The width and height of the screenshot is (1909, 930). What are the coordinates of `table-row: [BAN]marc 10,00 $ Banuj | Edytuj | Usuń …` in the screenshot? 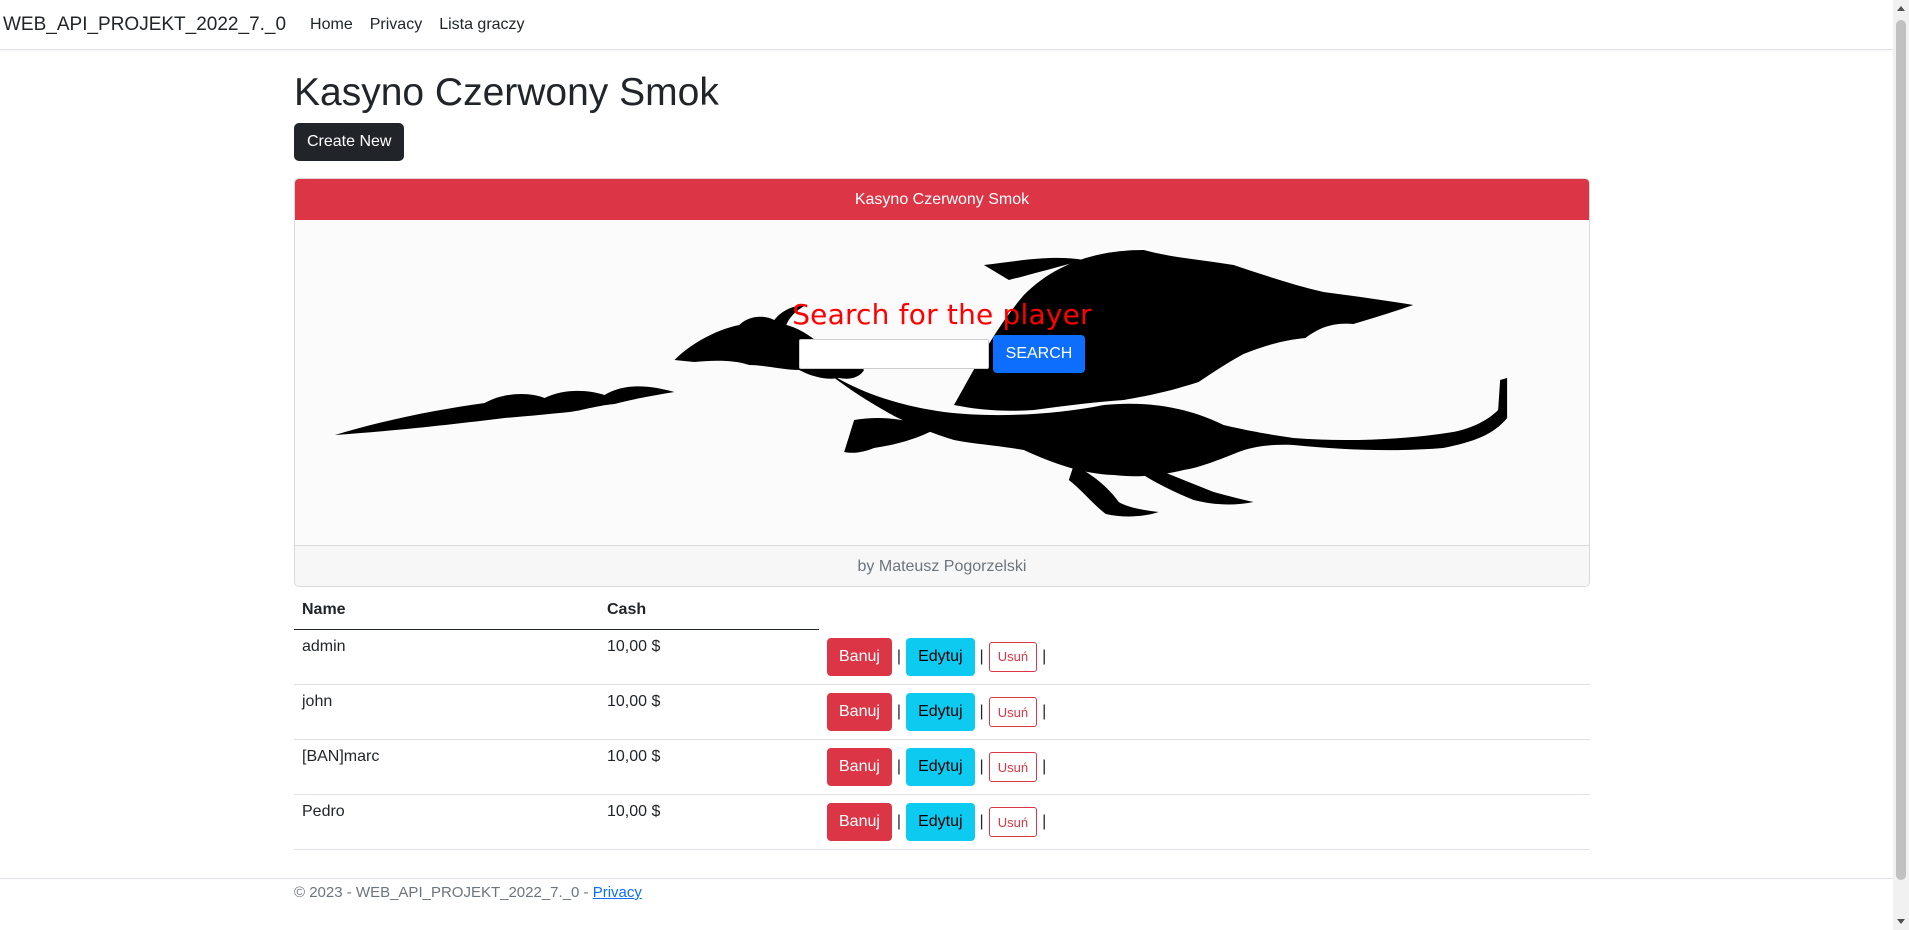 It's located at (942, 767).